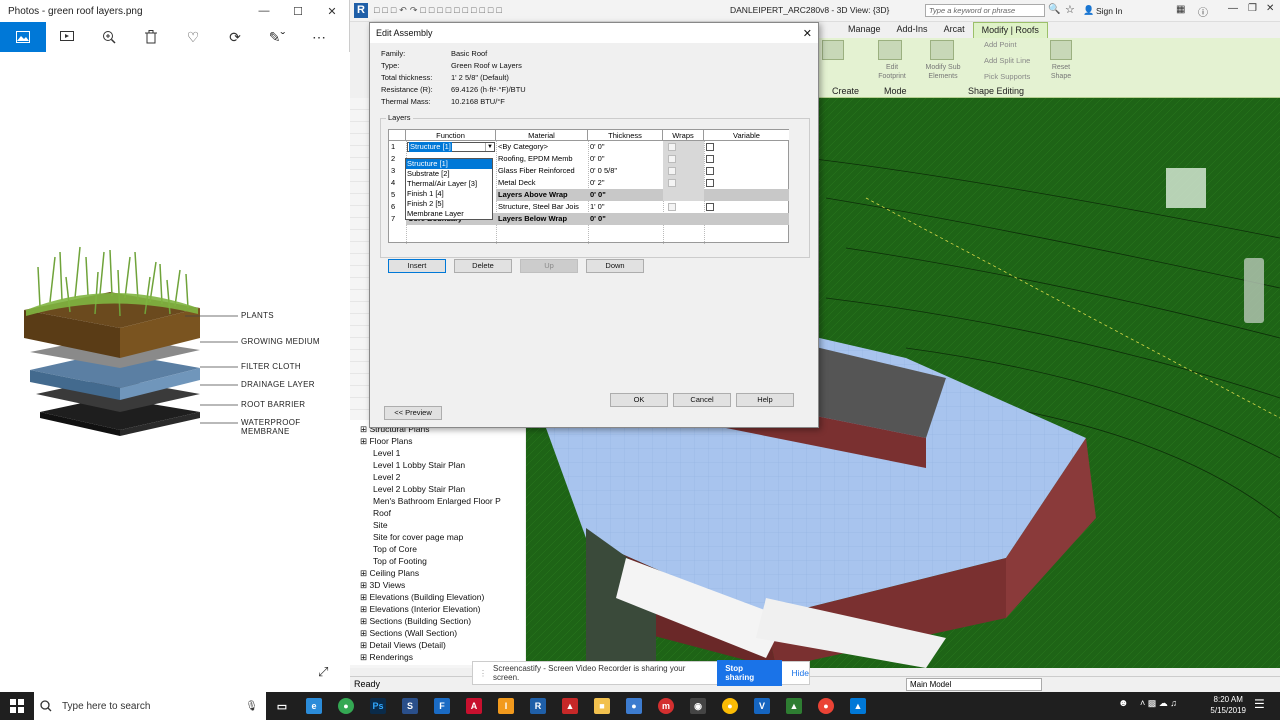 The width and height of the screenshot is (1280, 720). I want to click on row-1-wraps-checkbox, so click(672, 147).